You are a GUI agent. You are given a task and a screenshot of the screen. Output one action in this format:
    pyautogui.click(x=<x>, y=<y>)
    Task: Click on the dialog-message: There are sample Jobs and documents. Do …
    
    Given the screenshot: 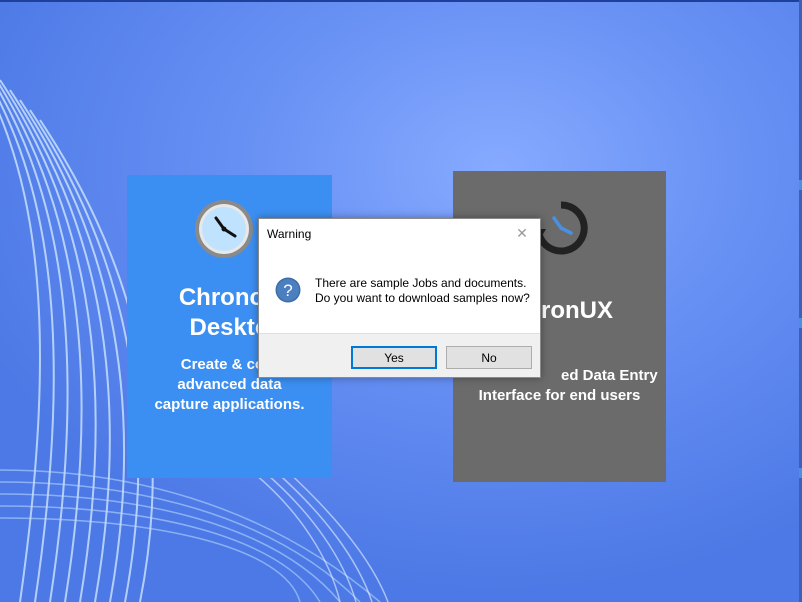 What is the action you would take?
    pyautogui.click(x=422, y=291)
    